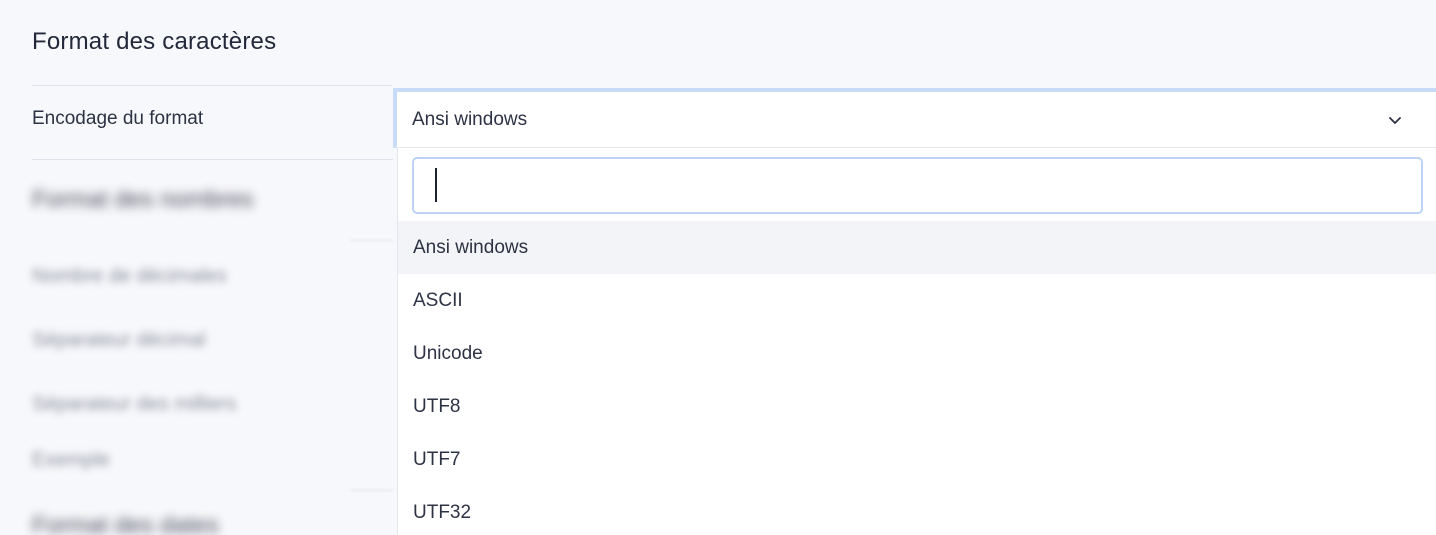 The width and height of the screenshot is (1436, 535). What do you see at coordinates (118, 118) in the screenshot?
I see `encoding-label: Encodage du format` at bounding box center [118, 118].